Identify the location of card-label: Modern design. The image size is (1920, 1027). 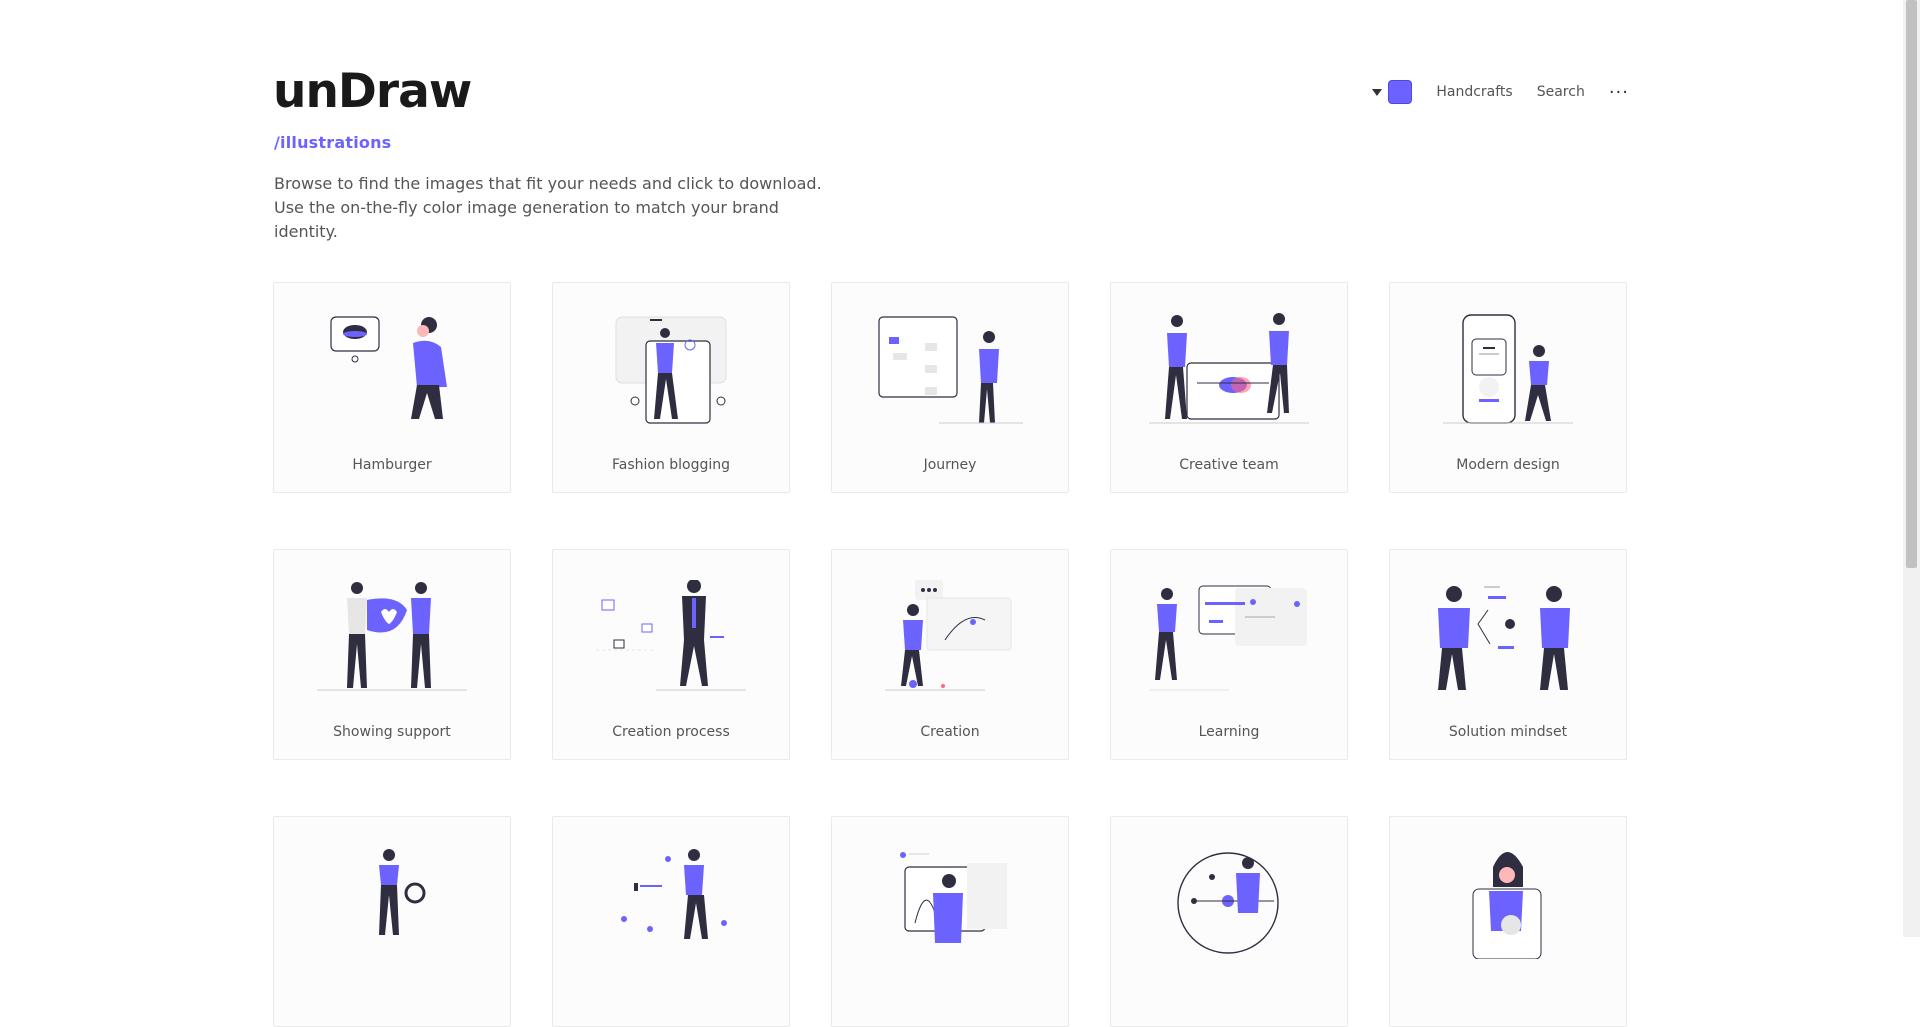
(1508, 465).